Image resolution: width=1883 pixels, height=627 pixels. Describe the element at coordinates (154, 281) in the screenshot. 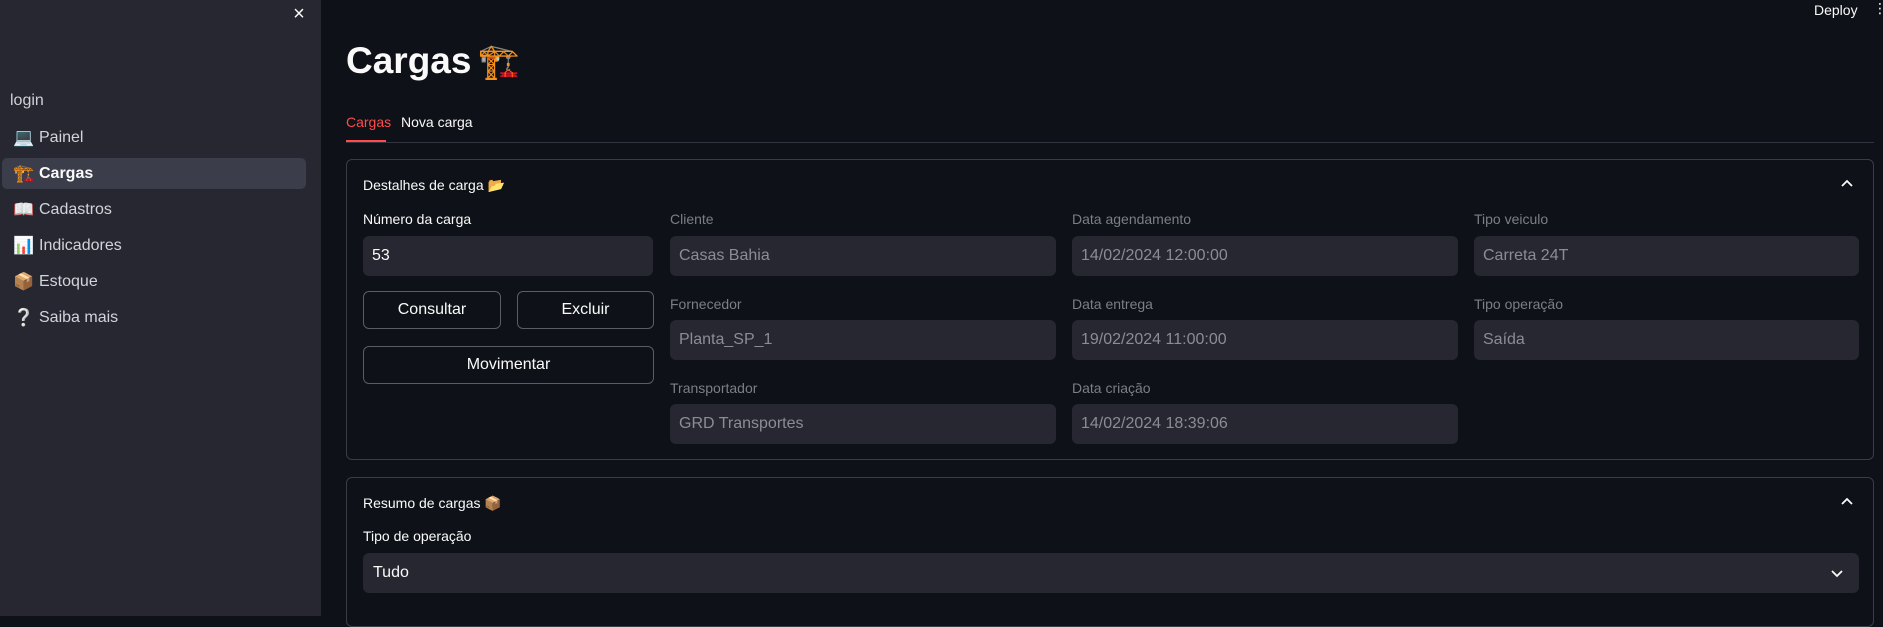

I see `sidebar-item-estoque: 📦 Estoque` at that location.